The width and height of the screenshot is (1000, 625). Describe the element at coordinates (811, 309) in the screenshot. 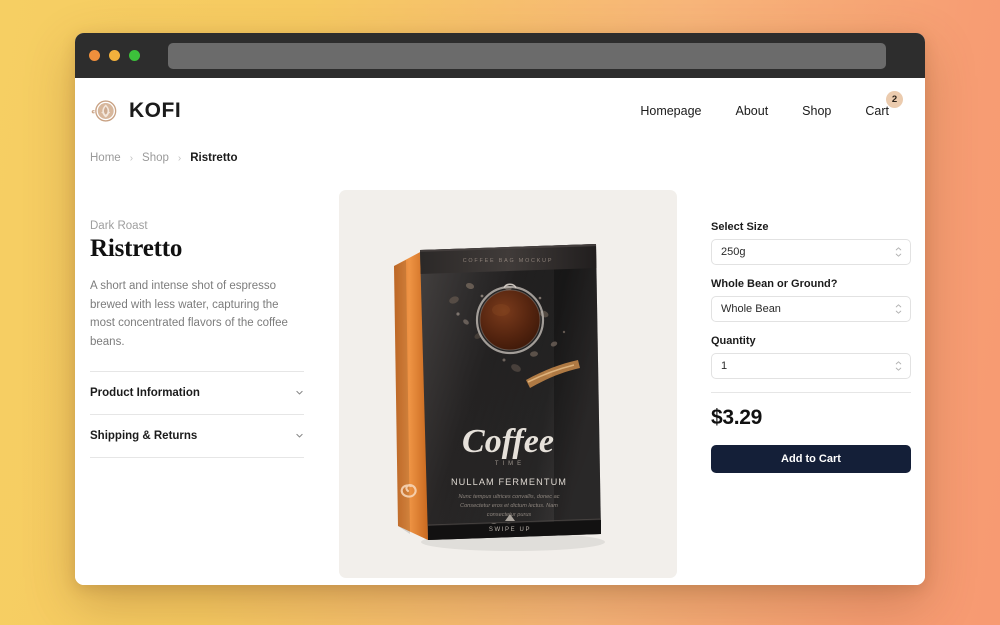

I see `grind-select: Whole Bean` at that location.